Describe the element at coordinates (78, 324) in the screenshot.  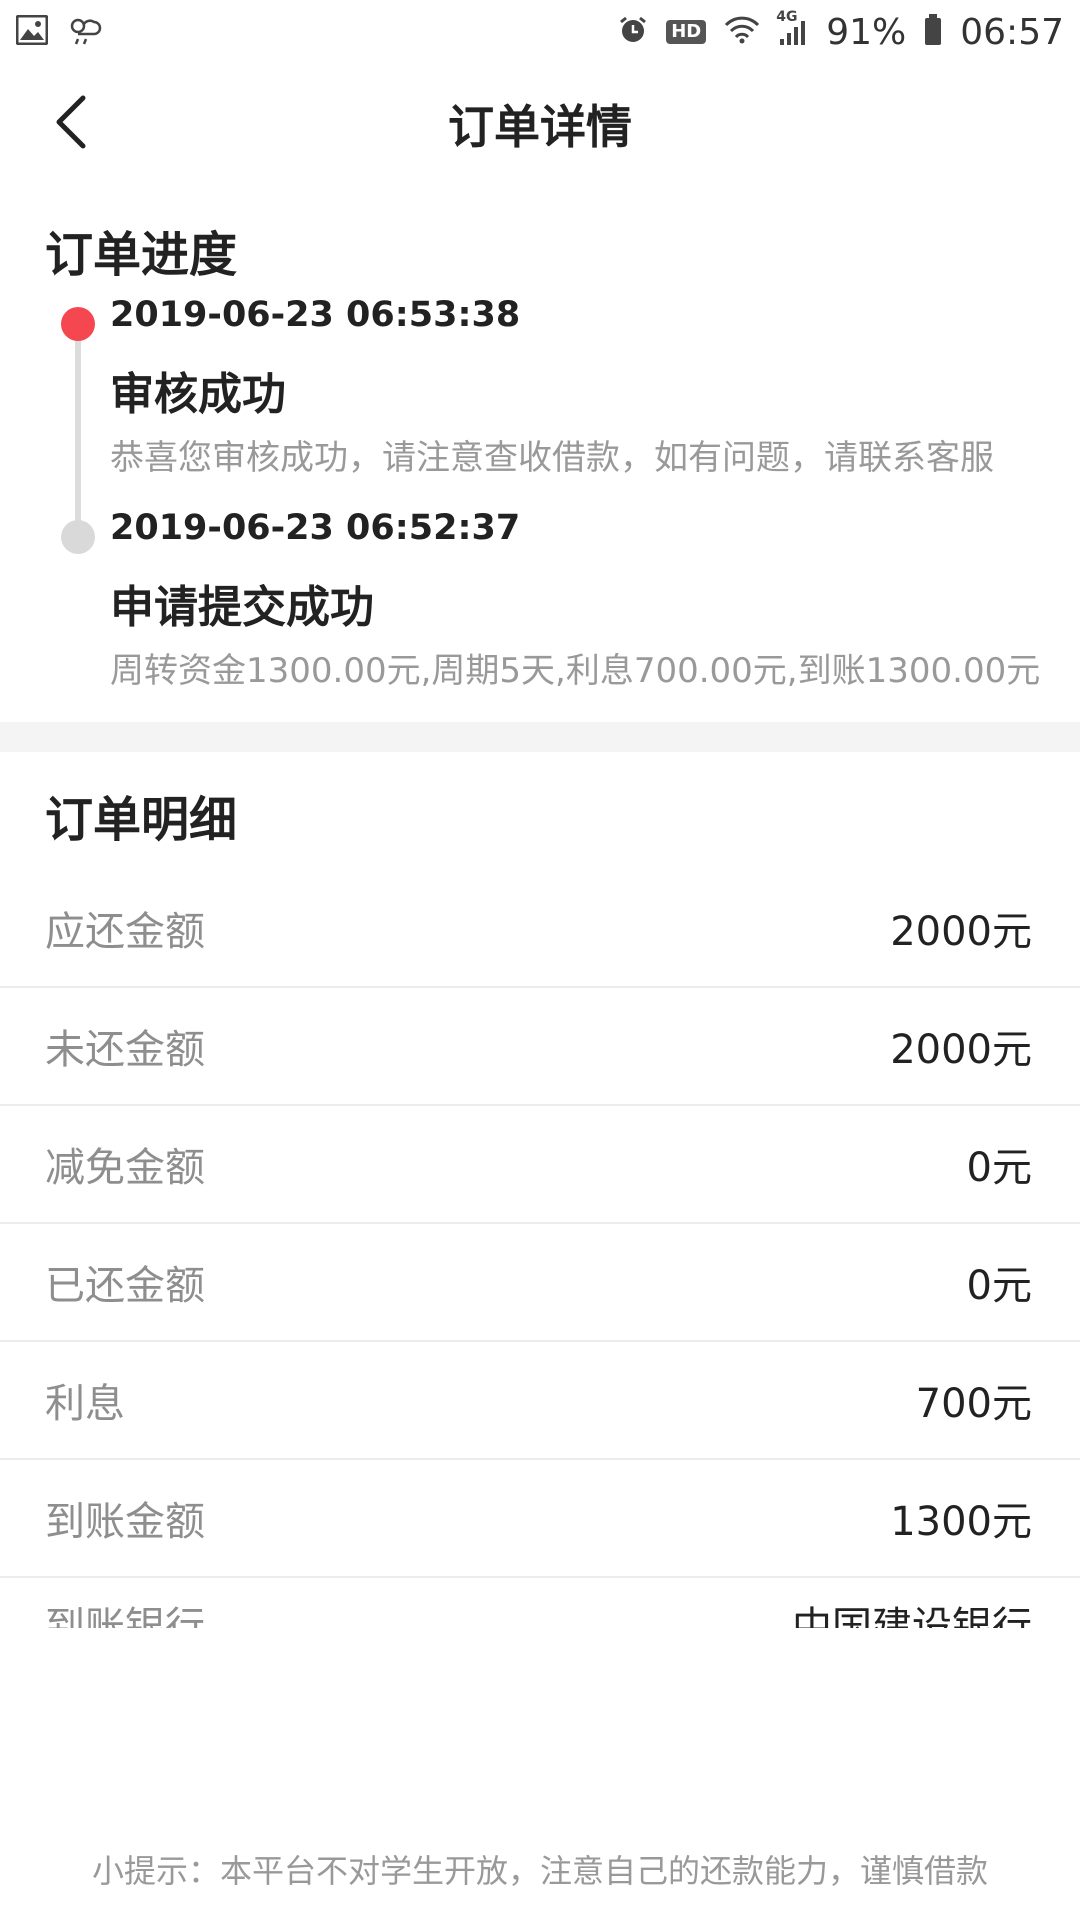
I see `timeline-dot-active` at that location.